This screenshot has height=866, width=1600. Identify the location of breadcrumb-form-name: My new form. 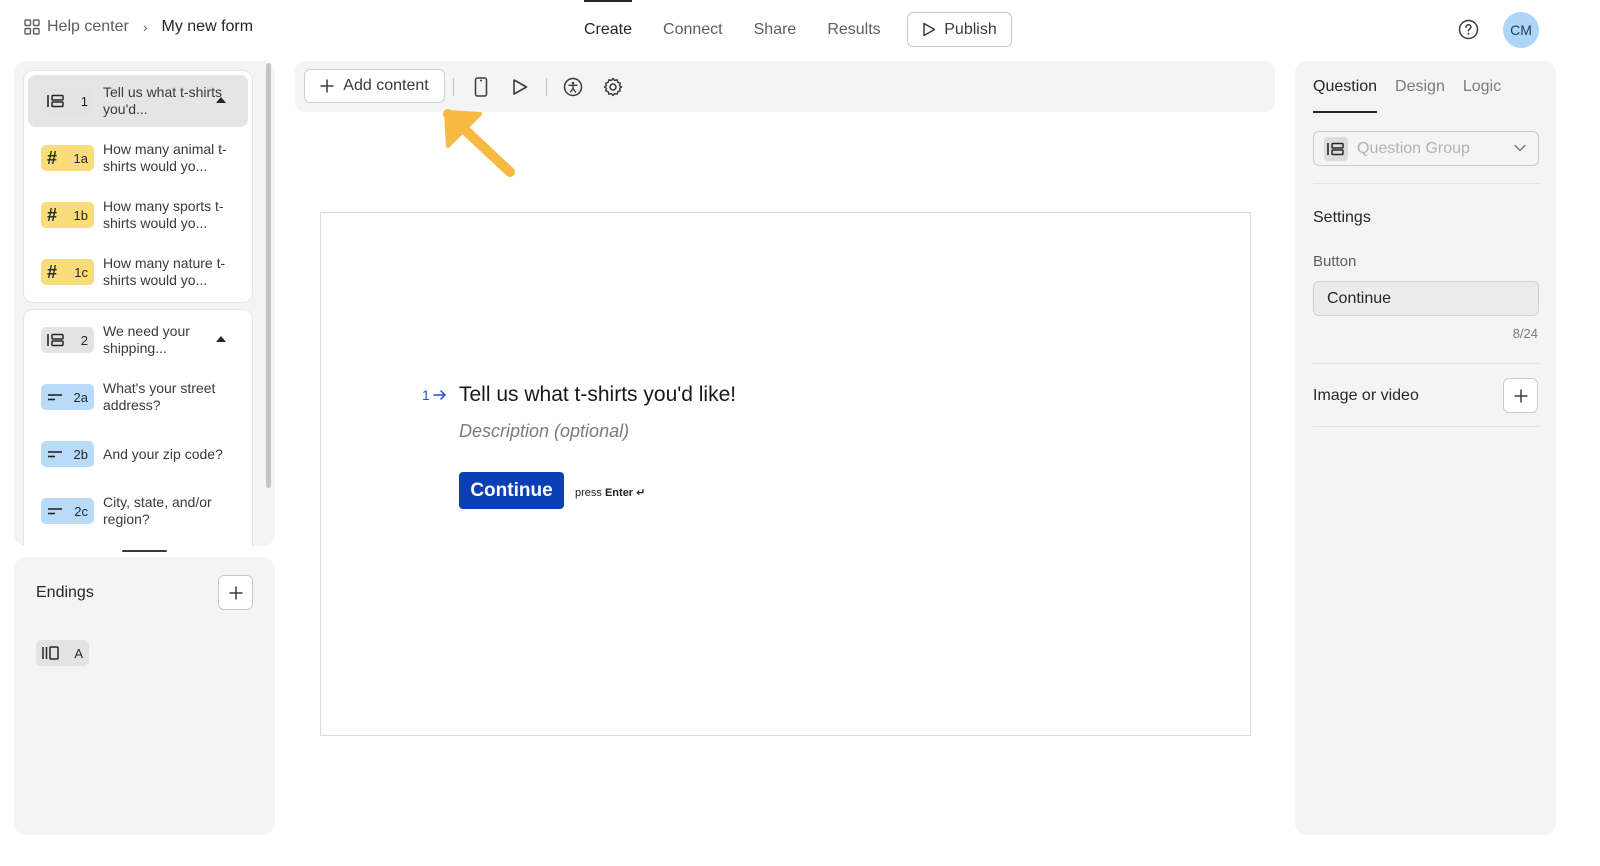
(208, 27).